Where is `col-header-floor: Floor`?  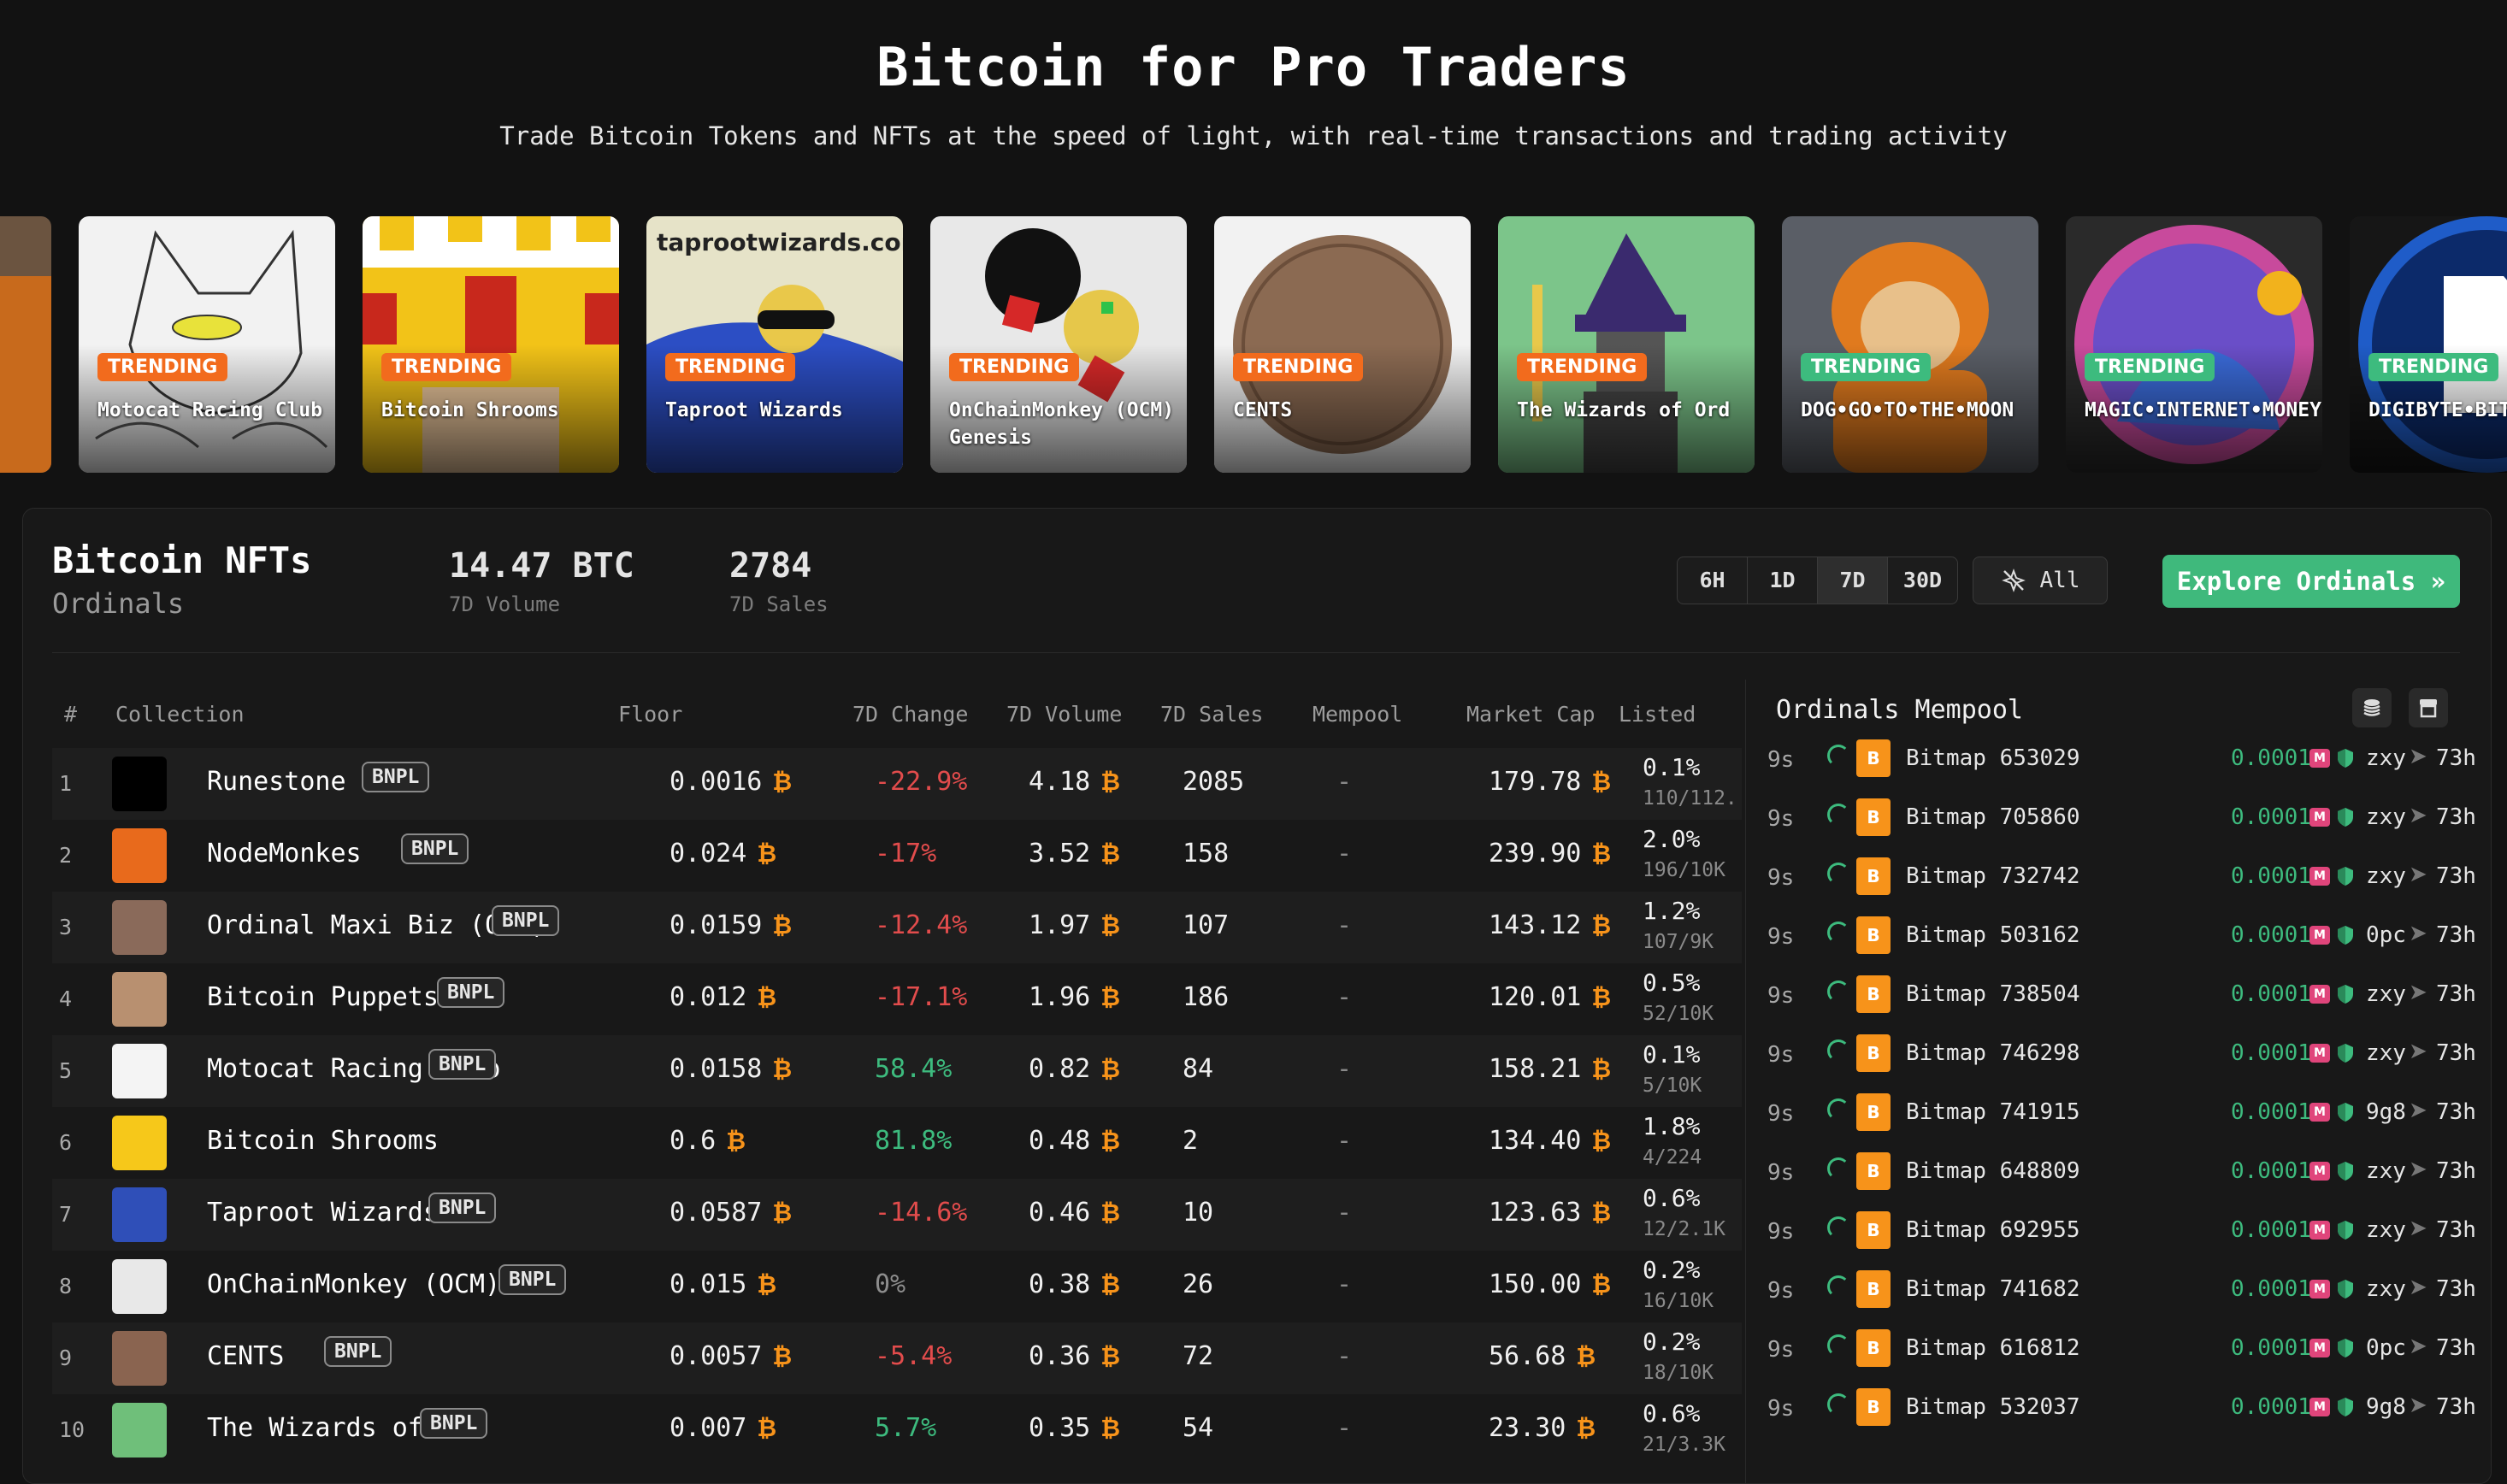
col-header-floor: Floor is located at coordinates (650, 714).